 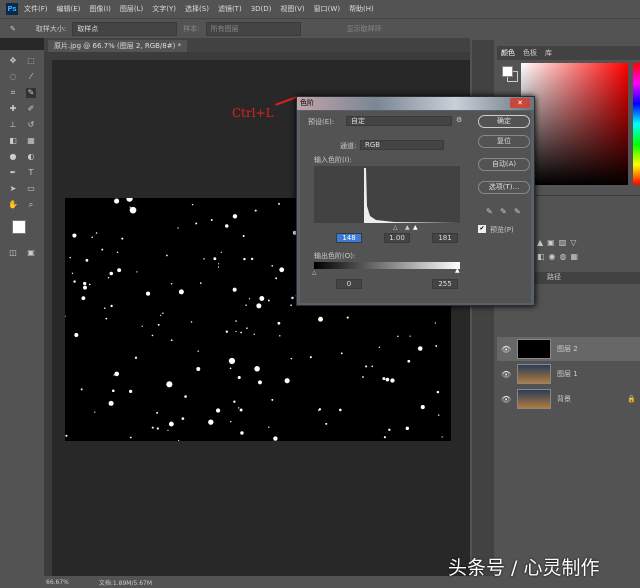 I want to click on menu-edit: 编辑(E), so click(x=69, y=9).